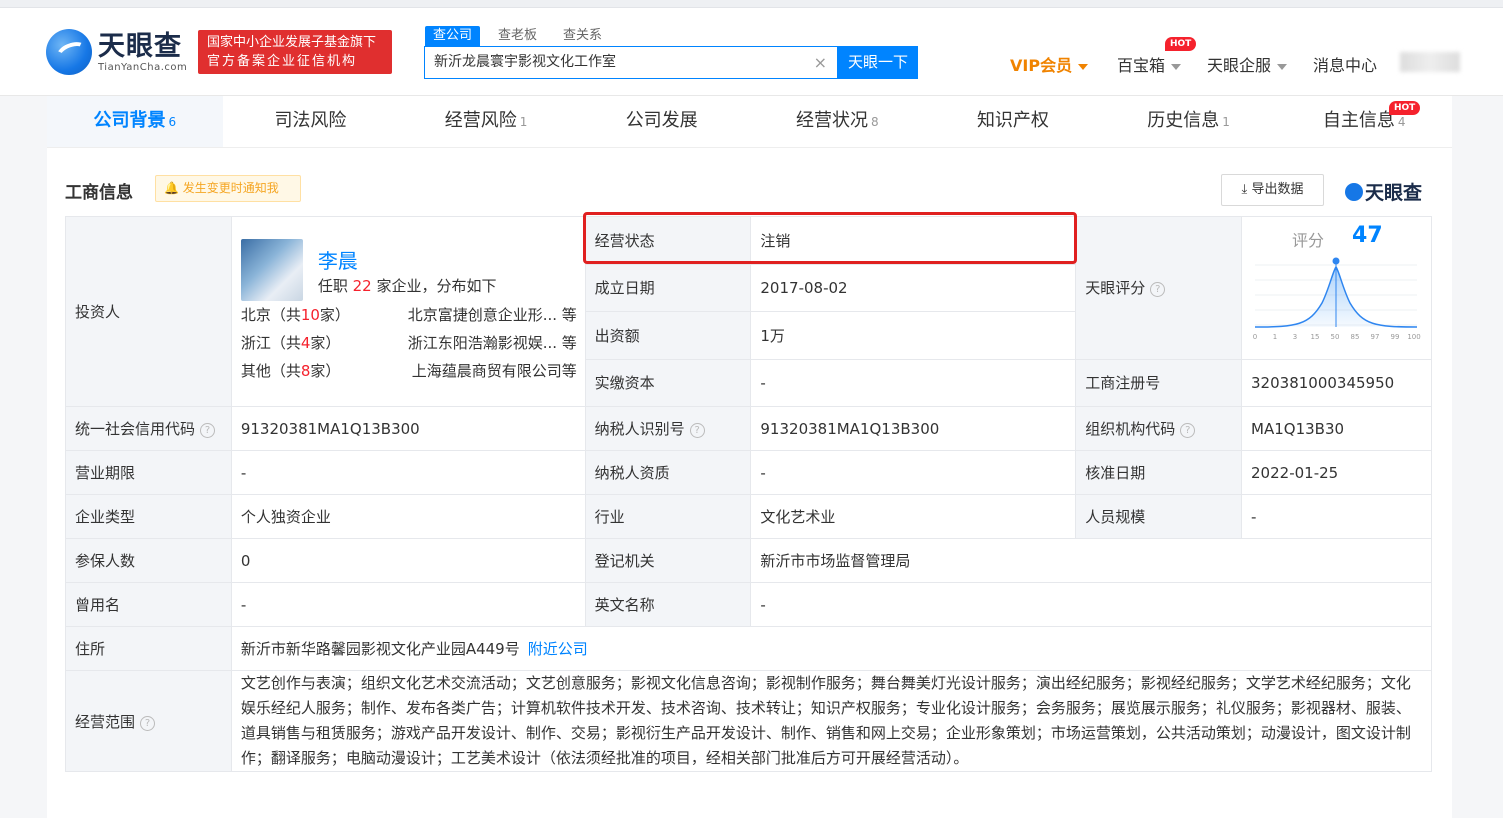 This screenshot has width=1503, height=818. What do you see at coordinates (668, 604) in the screenshot?
I see `english-name-label: 英文名称` at bounding box center [668, 604].